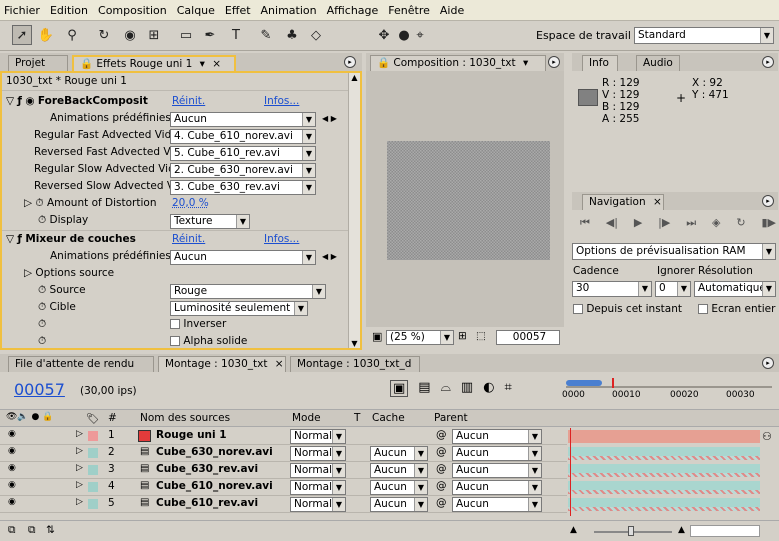  I want to click on effects-scrollbar: ▲ ▼, so click(354, 210).